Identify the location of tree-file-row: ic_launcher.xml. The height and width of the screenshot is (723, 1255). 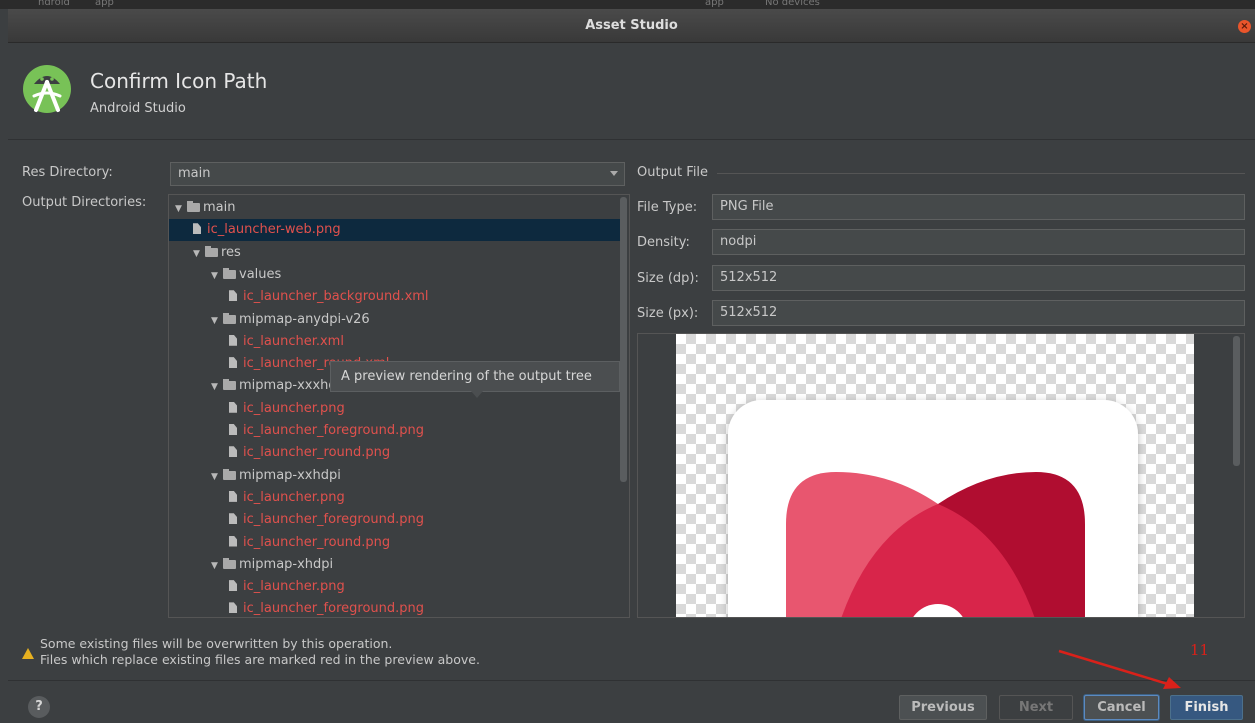
(394, 342).